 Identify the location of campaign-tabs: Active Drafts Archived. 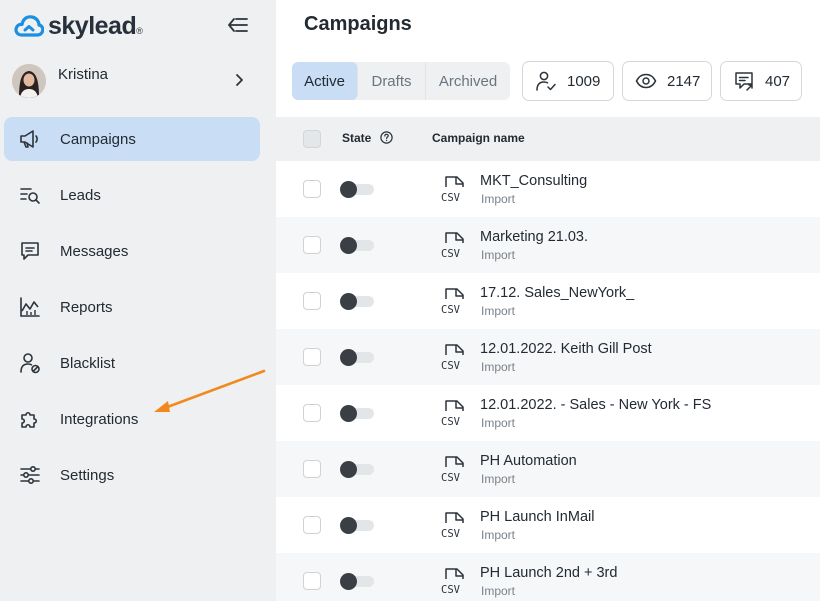
(401, 81).